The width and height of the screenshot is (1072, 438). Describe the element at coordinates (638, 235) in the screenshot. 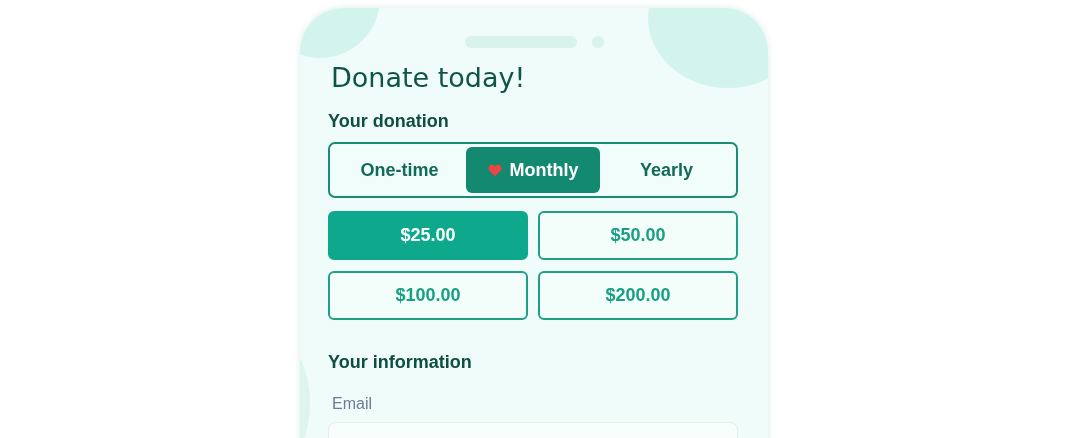

I see `amount-button: $50.00` at that location.